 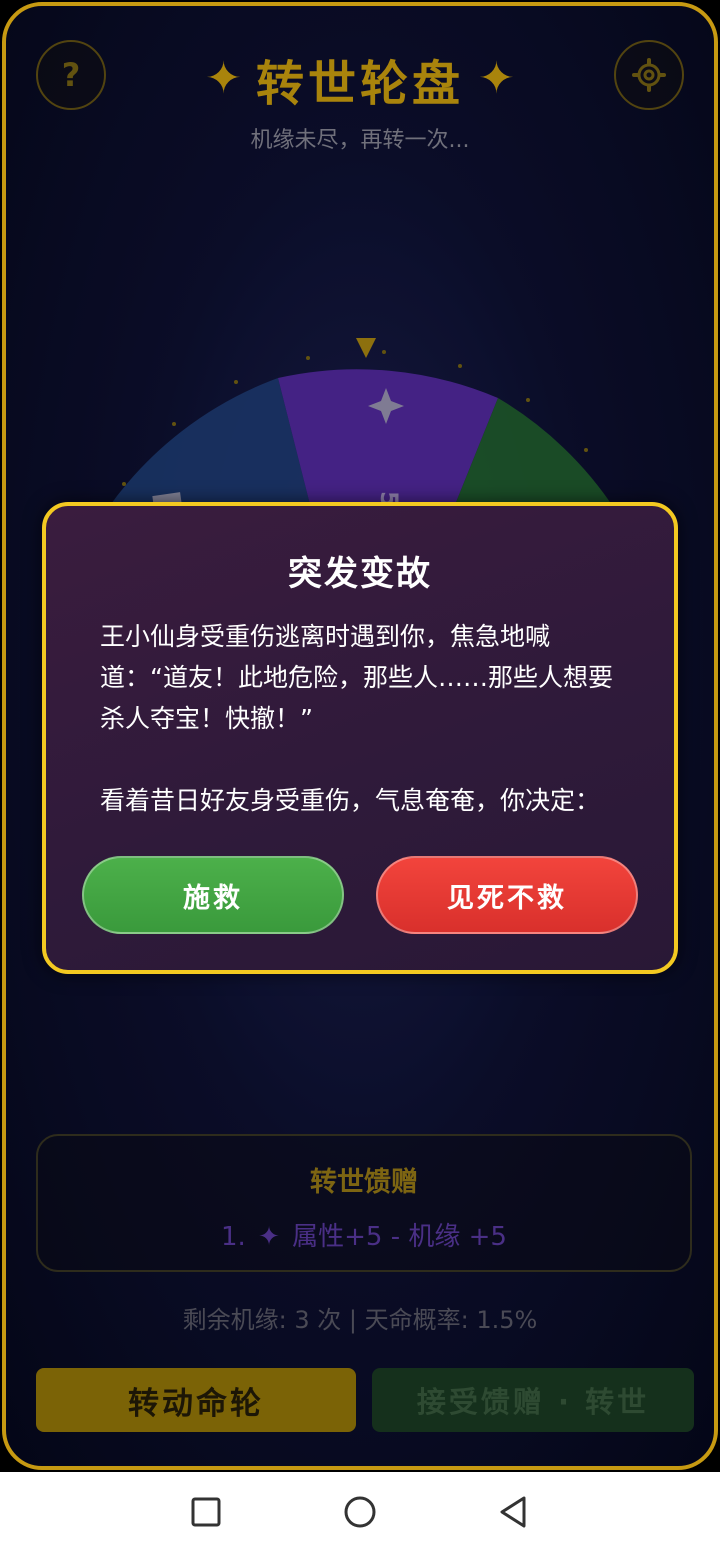 What do you see at coordinates (364, 1203) in the screenshot?
I see `gift-panel: 转世馈赠 1. ✦ 属性+5 - 机缘 +5` at bounding box center [364, 1203].